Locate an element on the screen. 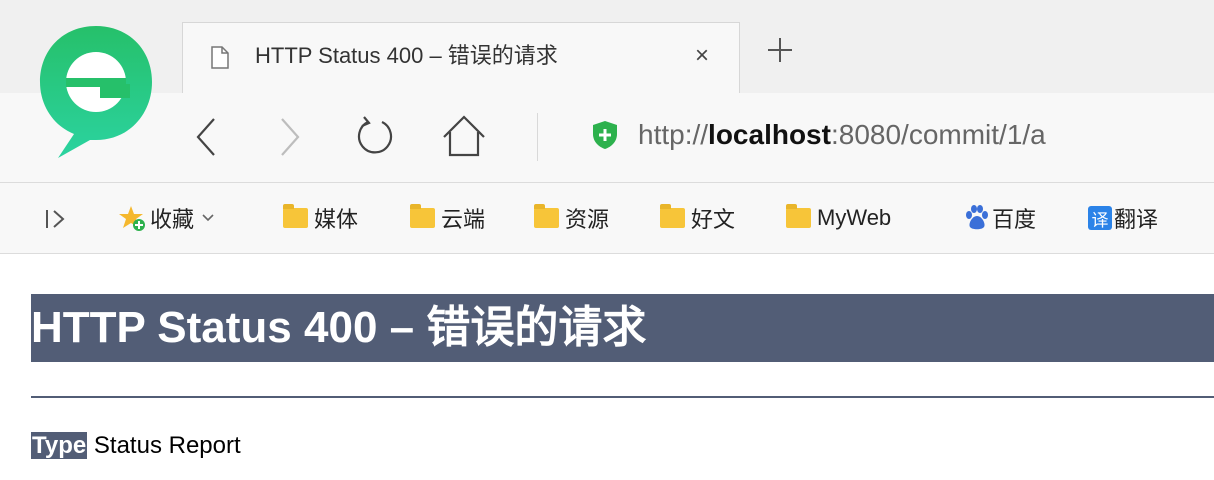  browser-logo-icon is located at coordinates (96, 92).